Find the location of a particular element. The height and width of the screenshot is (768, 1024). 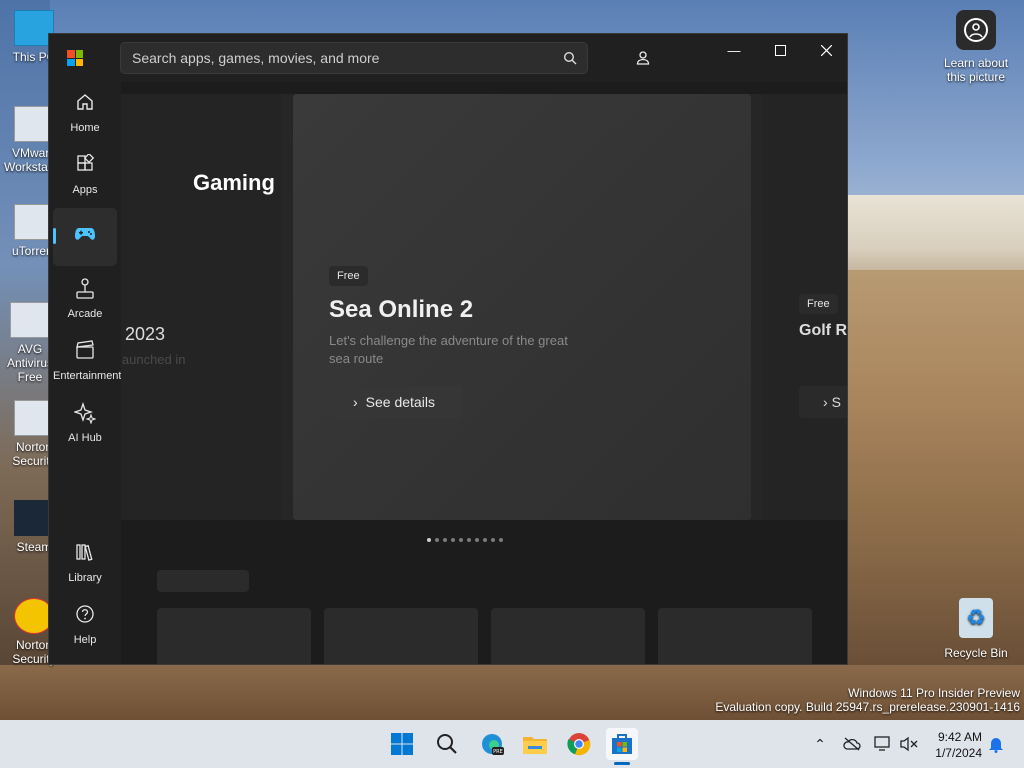

cloud-off-icon is located at coordinates (852, 744).